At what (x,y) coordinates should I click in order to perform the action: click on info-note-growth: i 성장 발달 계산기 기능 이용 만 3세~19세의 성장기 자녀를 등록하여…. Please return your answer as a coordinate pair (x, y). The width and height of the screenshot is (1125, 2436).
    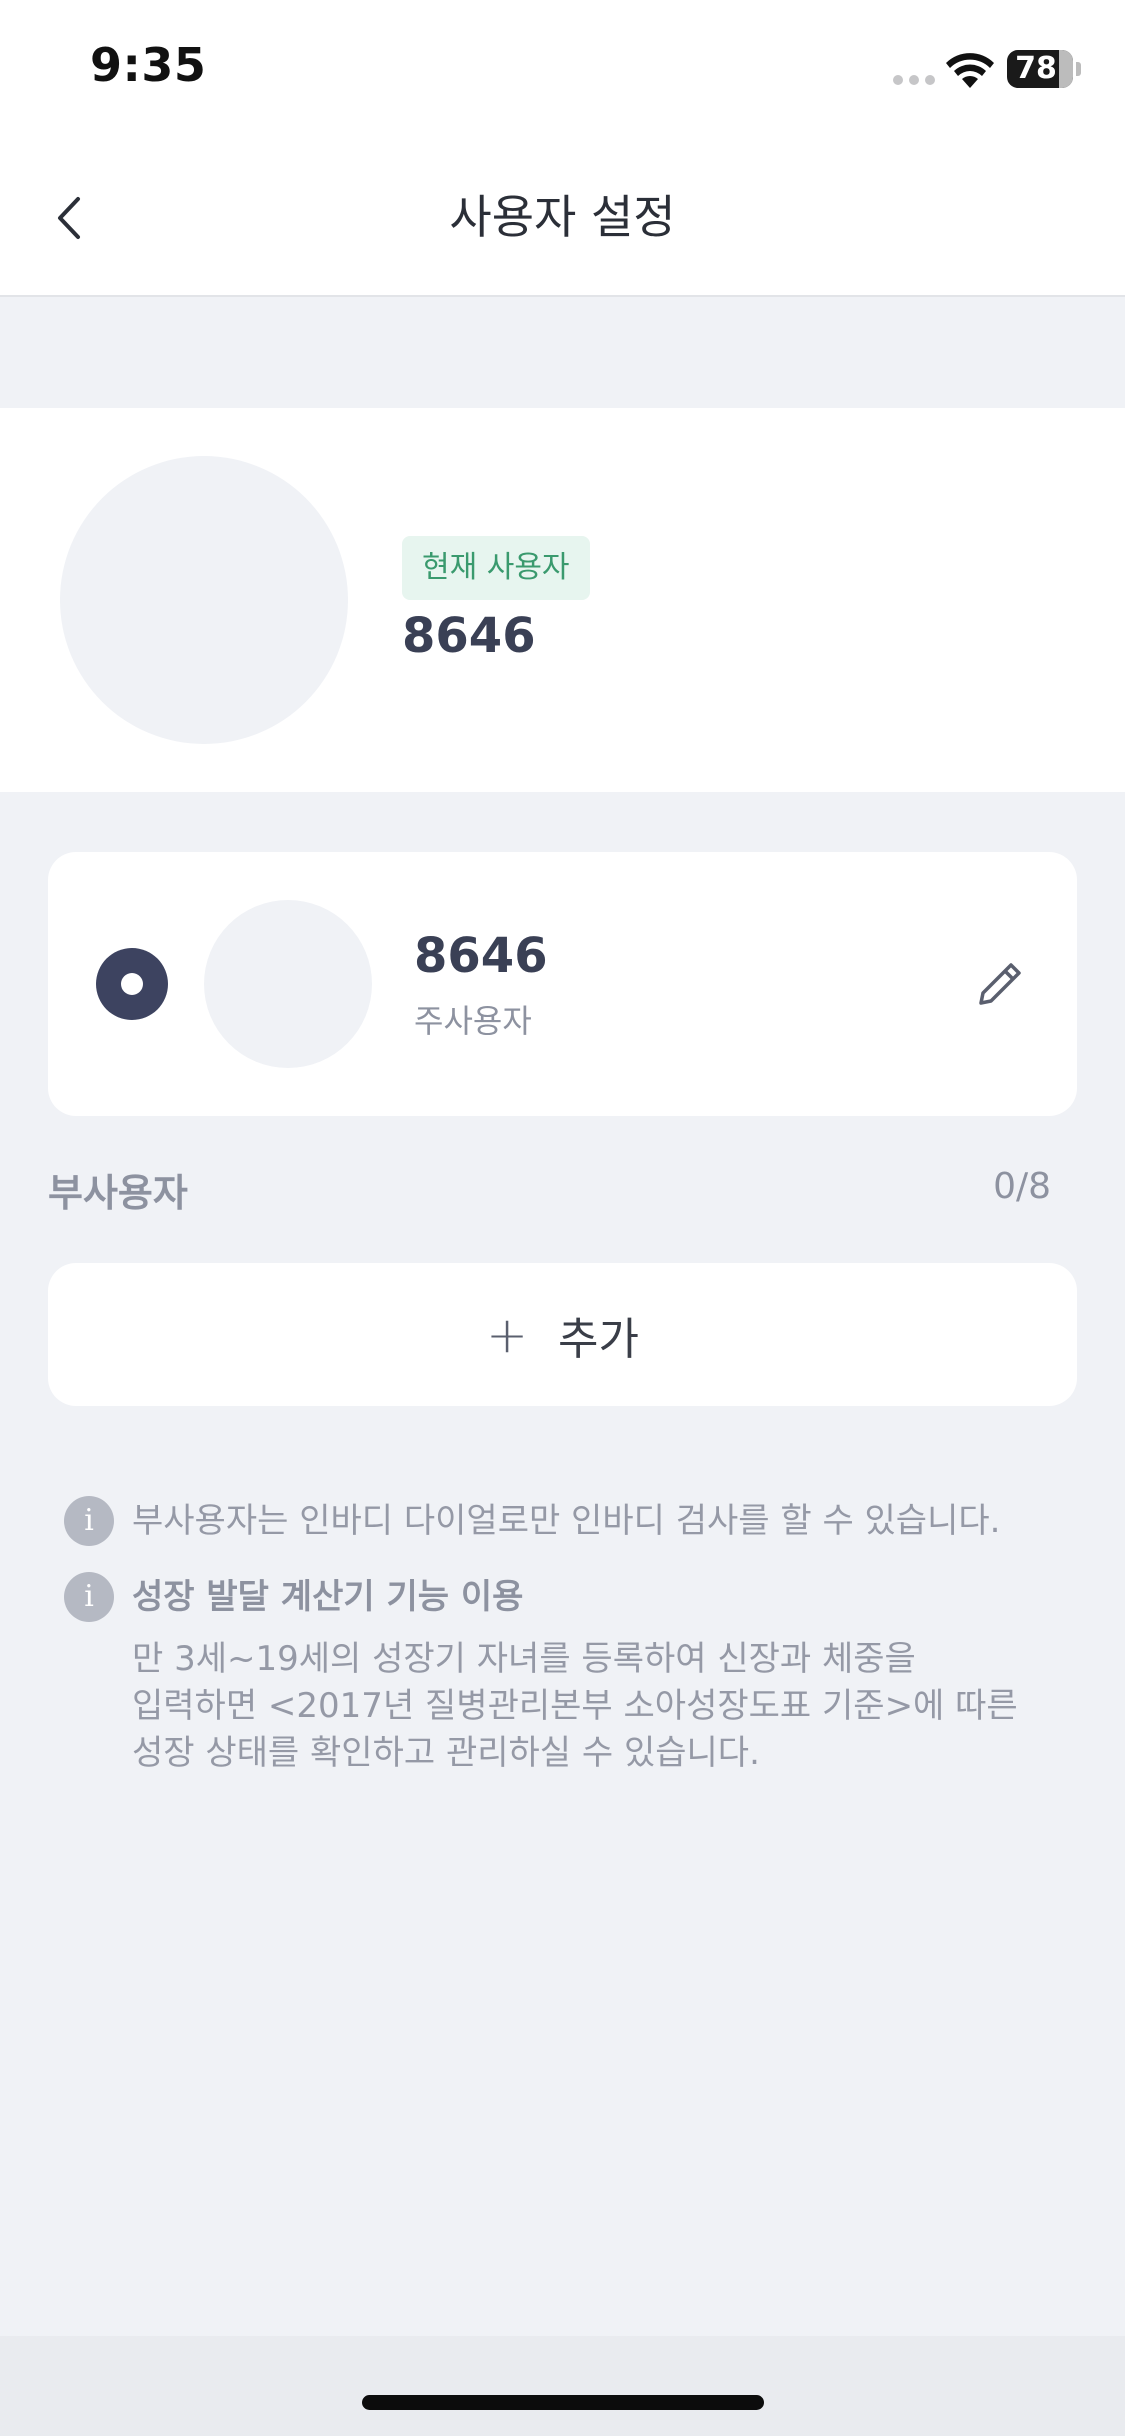
    Looking at the image, I should click on (569, 1677).